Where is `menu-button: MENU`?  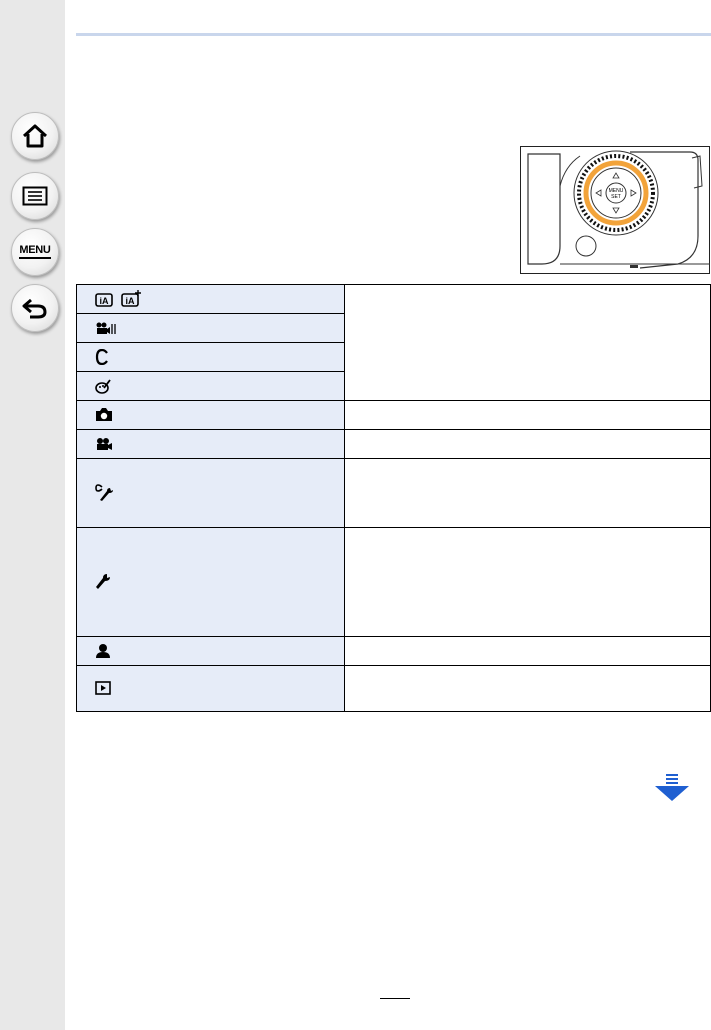
menu-button: MENU is located at coordinates (35, 252).